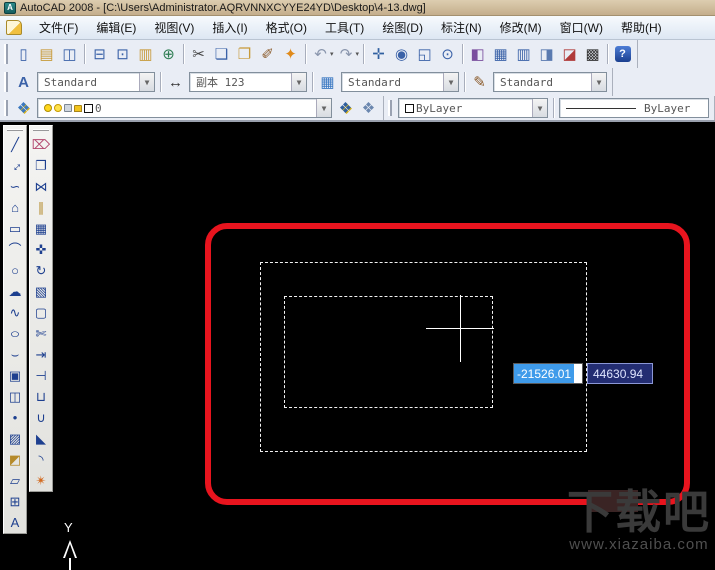  What do you see at coordinates (548, 373) in the screenshot?
I see `dynamic-input-x: -21526.01` at bounding box center [548, 373].